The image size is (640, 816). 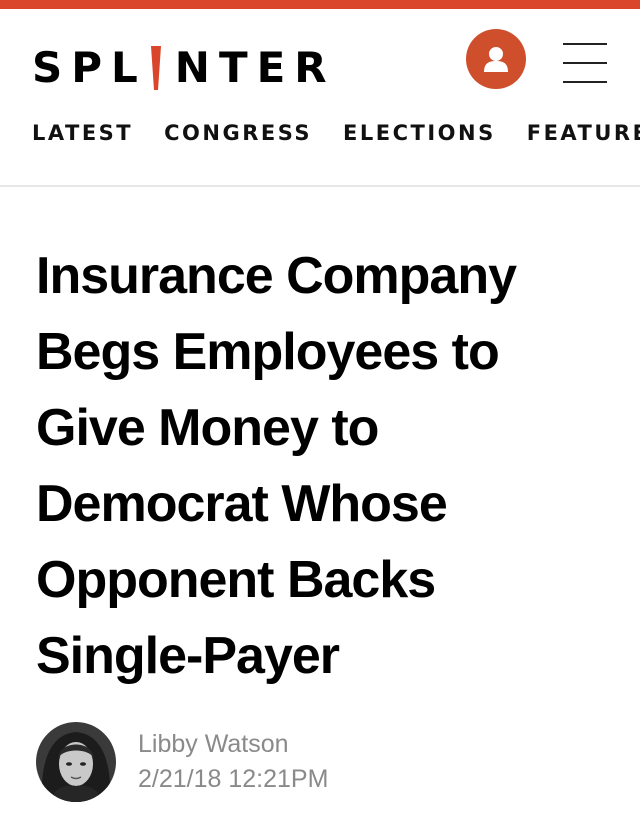 I want to click on logo-text-right: NTER, so click(x=255, y=67).